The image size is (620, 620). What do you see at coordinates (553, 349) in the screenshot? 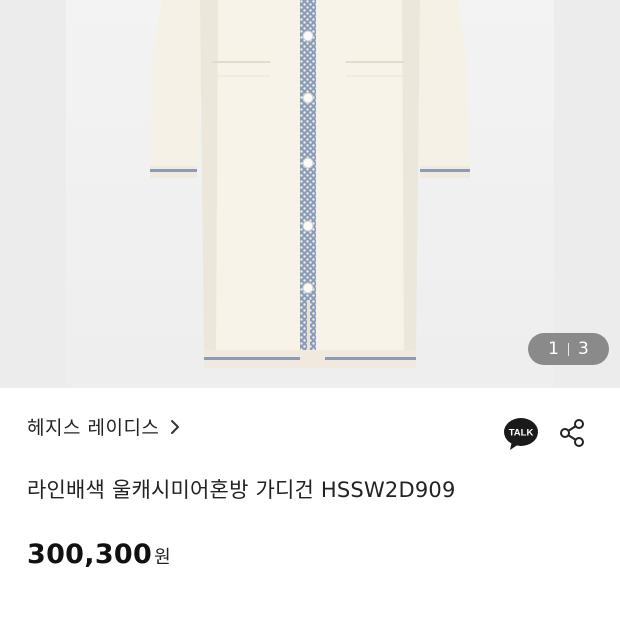
I see `pager-current: 1` at bounding box center [553, 349].